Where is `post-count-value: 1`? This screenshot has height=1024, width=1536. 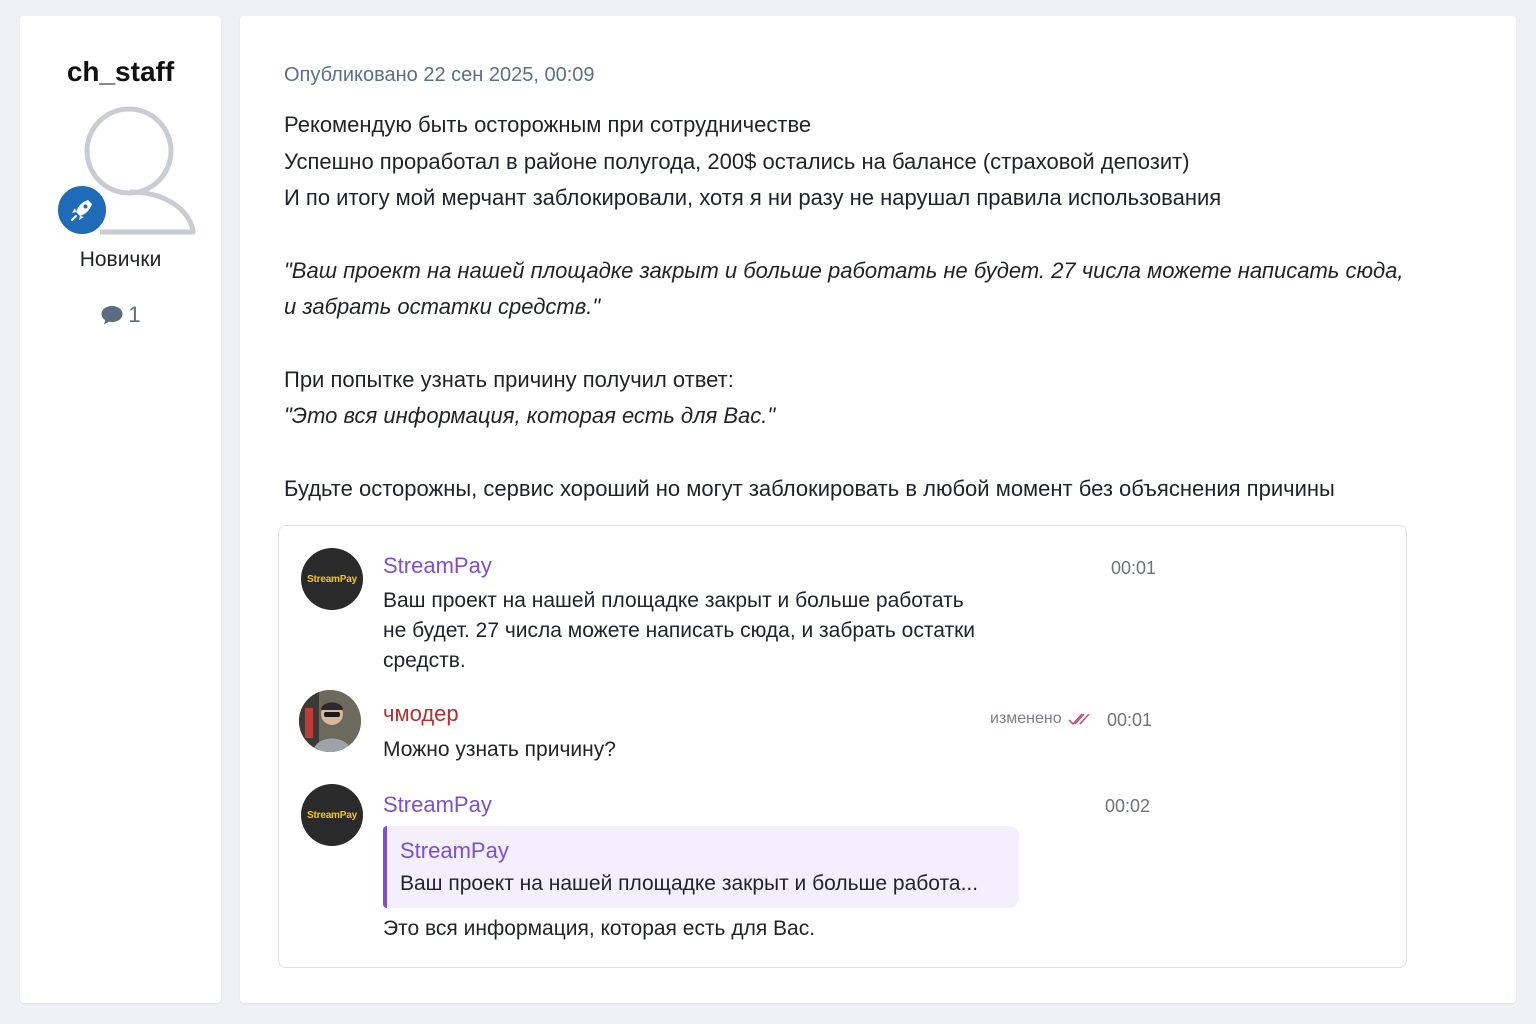 post-count-value: 1 is located at coordinates (134, 314).